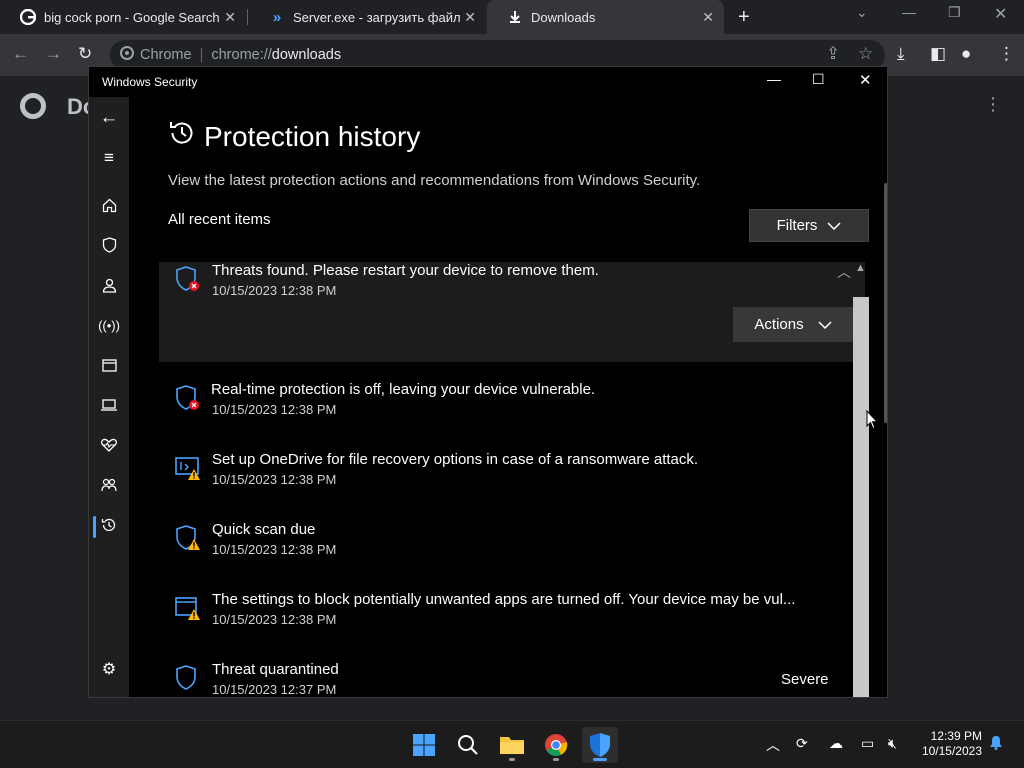 The image size is (1024, 768). What do you see at coordinates (33, 106) in the screenshot?
I see `chrome-logo-icon` at bounding box center [33, 106].